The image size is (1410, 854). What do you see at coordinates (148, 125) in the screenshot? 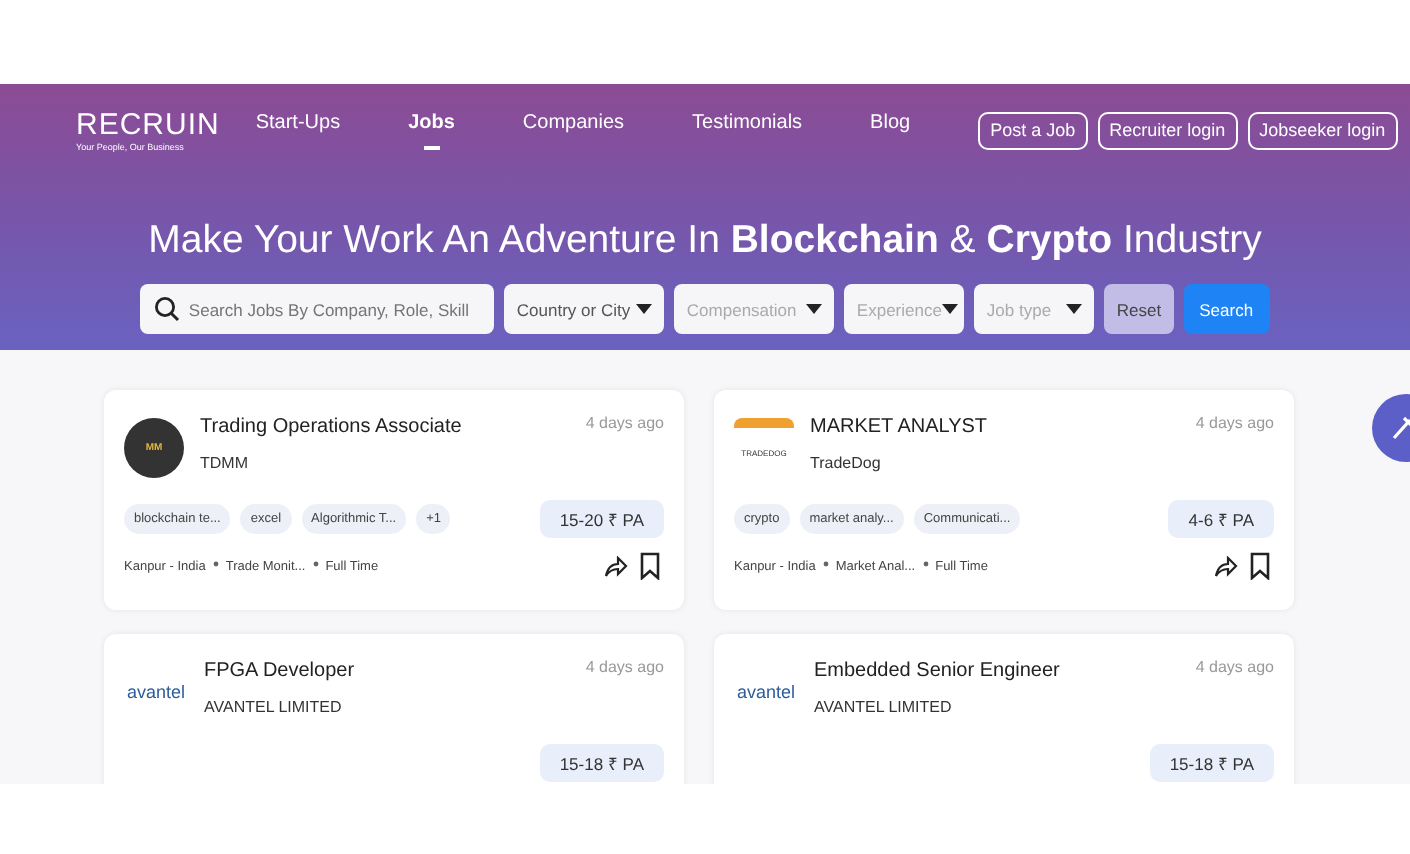
I see `logo: RECRUIN` at bounding box center [148, 125].